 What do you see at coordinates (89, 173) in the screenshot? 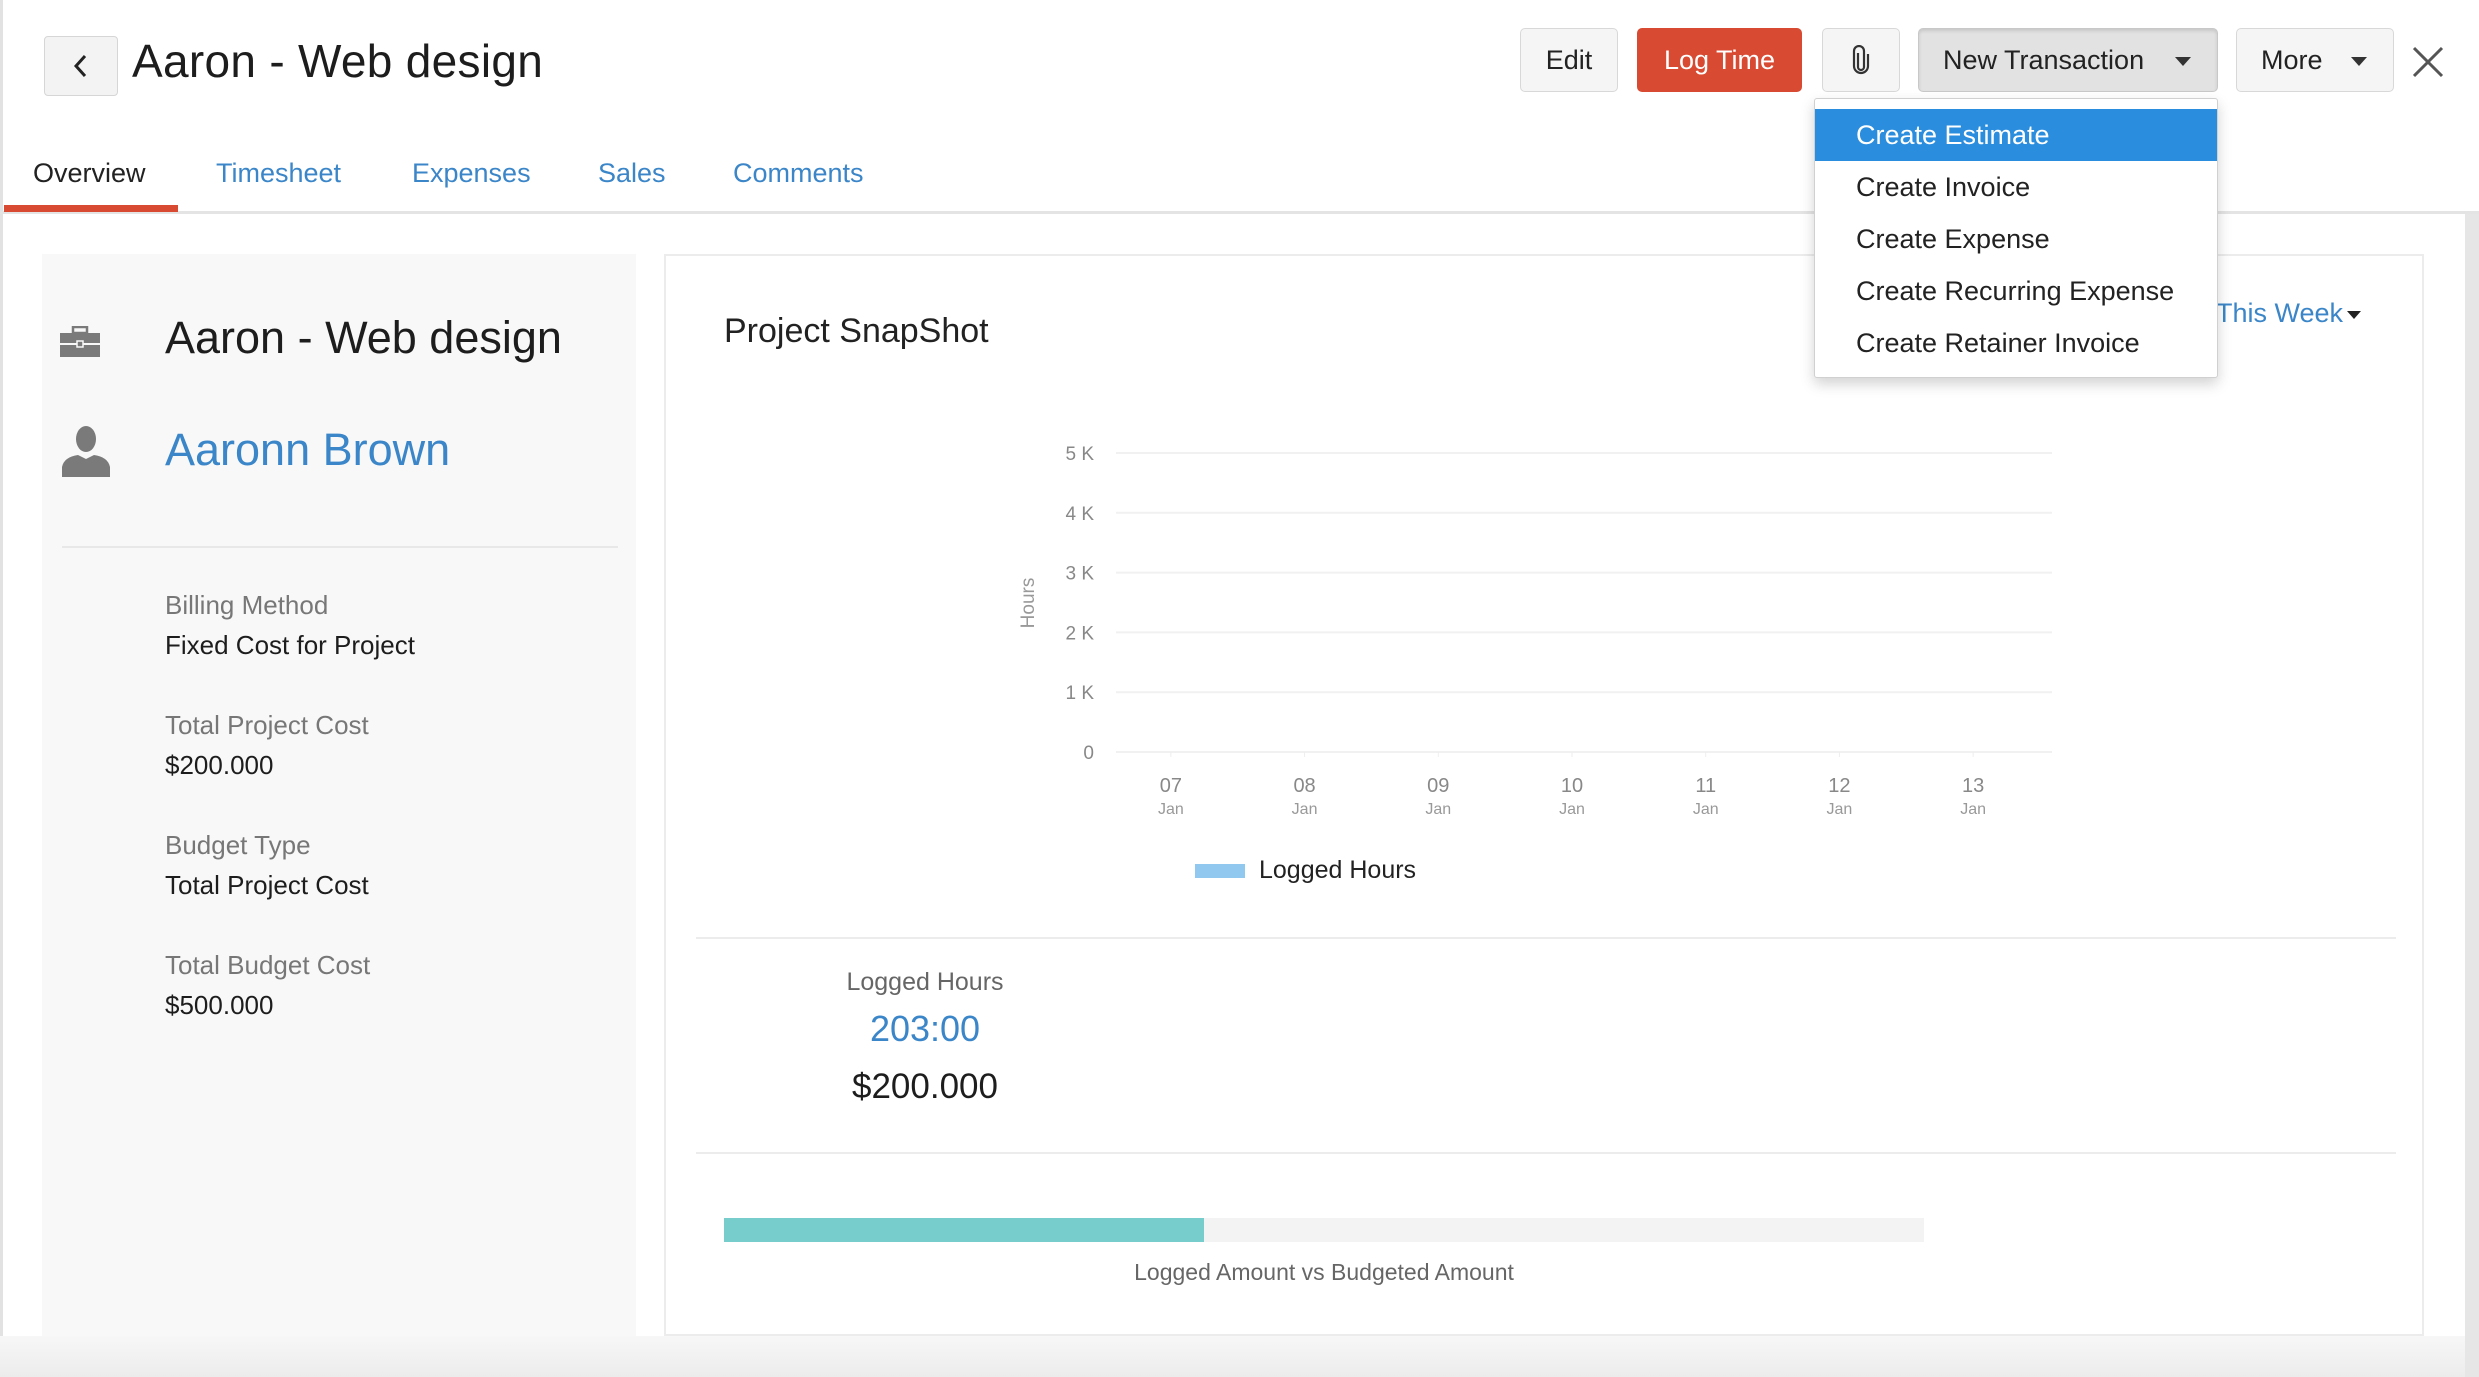
I see `tab-overview: Overview` at bounding box center [89, 173].